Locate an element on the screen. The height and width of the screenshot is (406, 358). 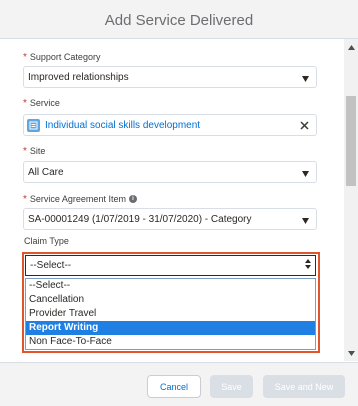
service-lookup: Individual social skills development is located at coordinates (170, 125).